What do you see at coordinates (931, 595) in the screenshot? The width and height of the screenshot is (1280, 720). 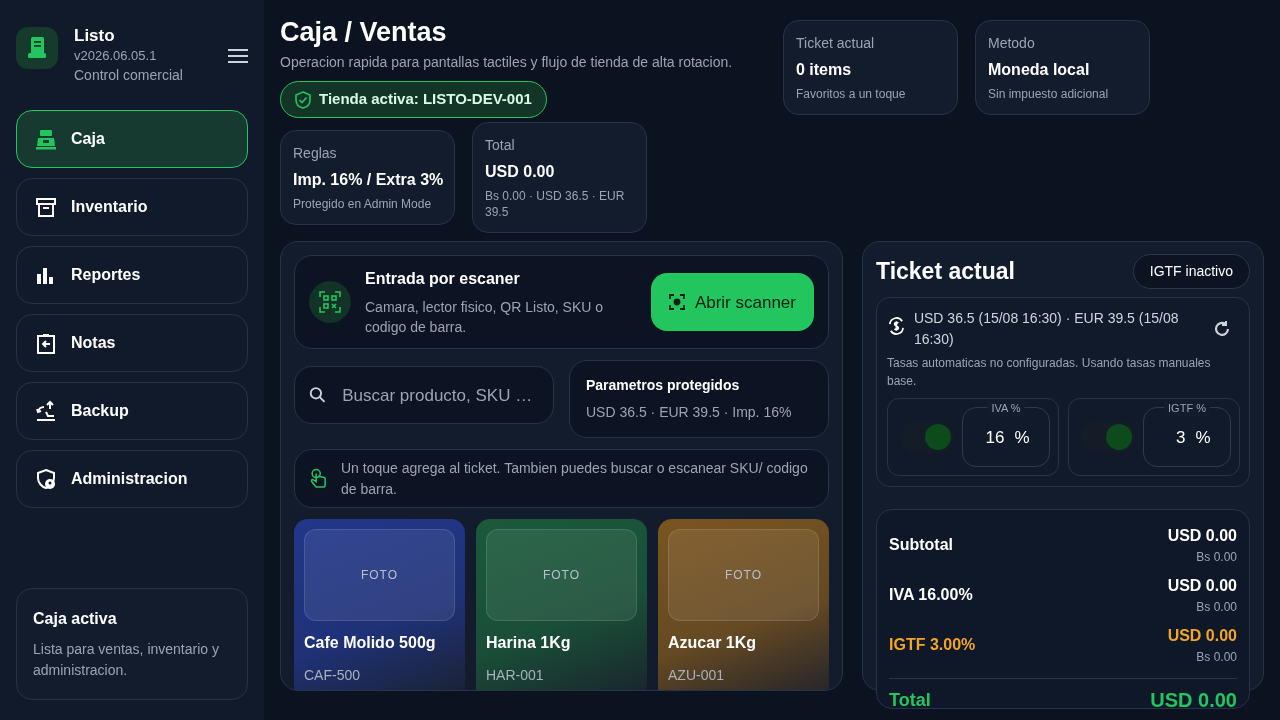 I see `total-line-label: IVA 16.00%` at bounding box center [931, 595].